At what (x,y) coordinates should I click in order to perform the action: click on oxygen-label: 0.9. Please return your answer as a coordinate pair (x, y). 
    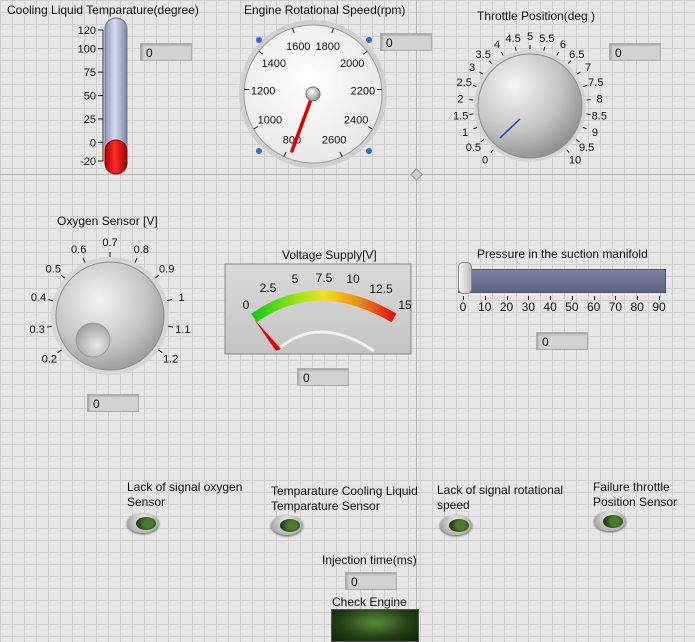
    Looking at the image, I should click on (166, 269).